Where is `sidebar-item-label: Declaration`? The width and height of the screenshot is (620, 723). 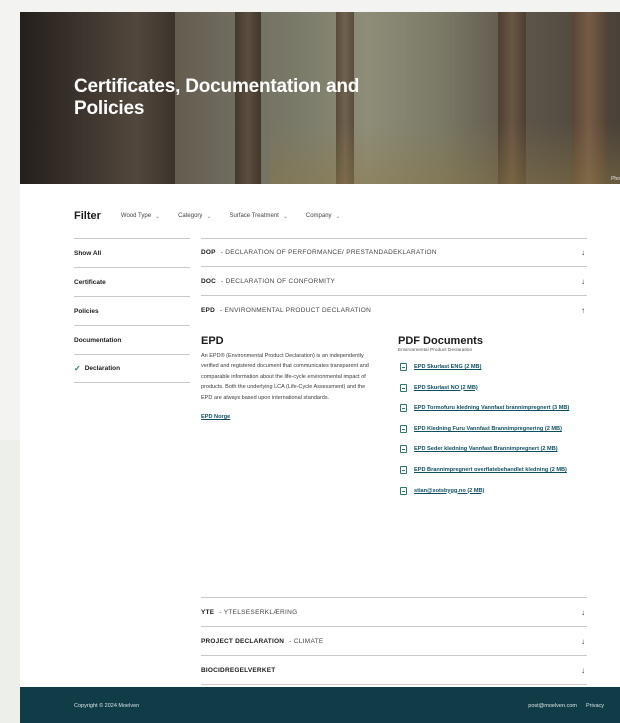
sidebar-item-label: Declaration is located at coordinates (102, 368).